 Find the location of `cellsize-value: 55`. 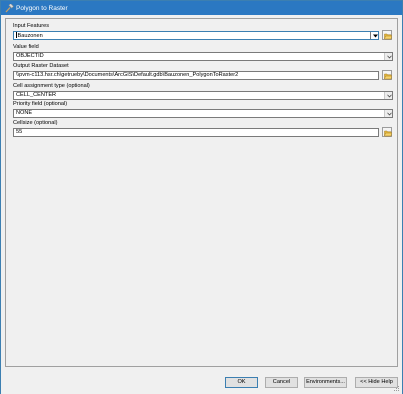

cellsize-value: 55 is located at coordinates (19, 132).